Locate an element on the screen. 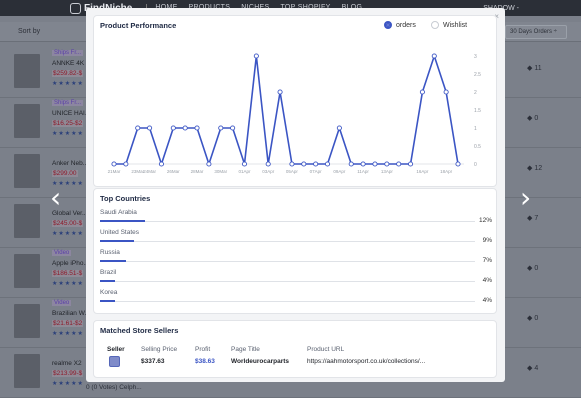  x-tick-label: 30Mar is located at coordinates (220, 171).